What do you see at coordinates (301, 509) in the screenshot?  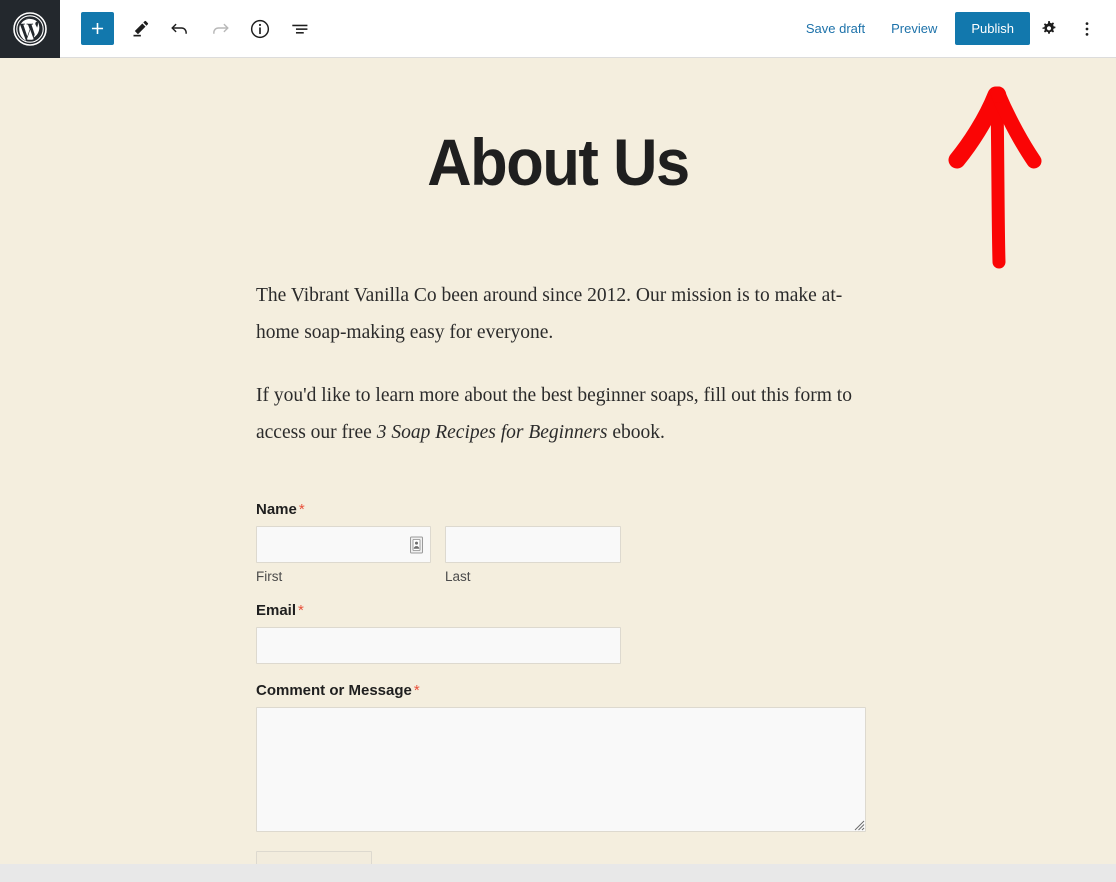 I see `name-required-asterisk: *` at bounding box center [301, 509].